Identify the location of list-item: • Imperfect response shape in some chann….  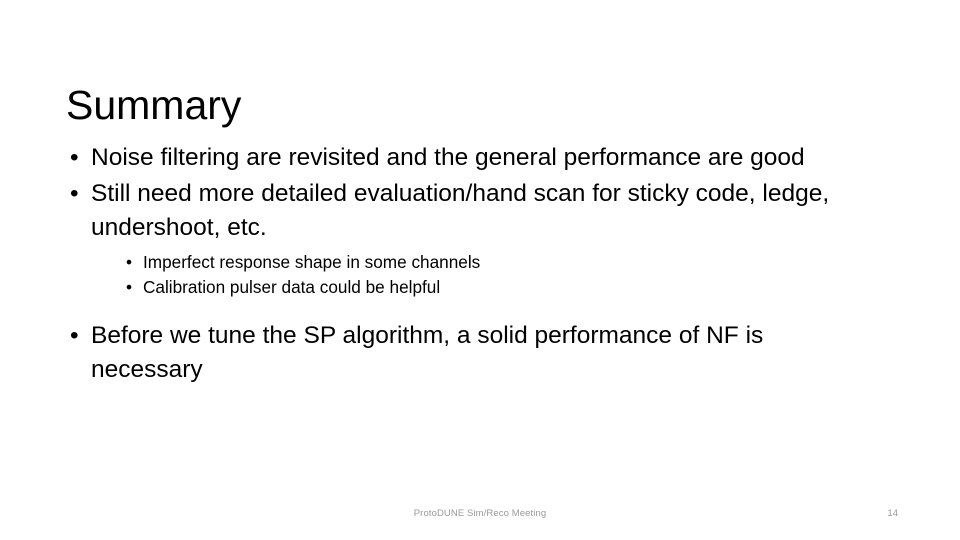
(500, 263).